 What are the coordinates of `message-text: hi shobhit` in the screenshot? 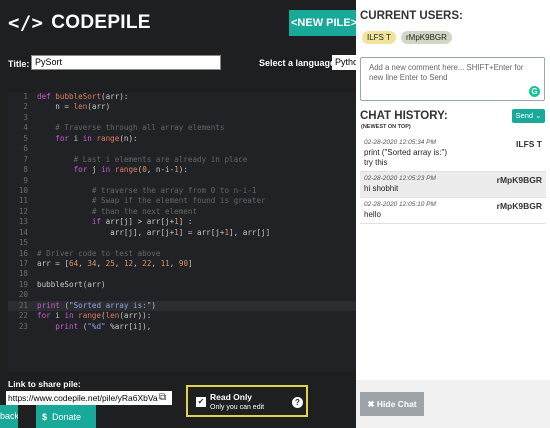 It's located at (381, 188).